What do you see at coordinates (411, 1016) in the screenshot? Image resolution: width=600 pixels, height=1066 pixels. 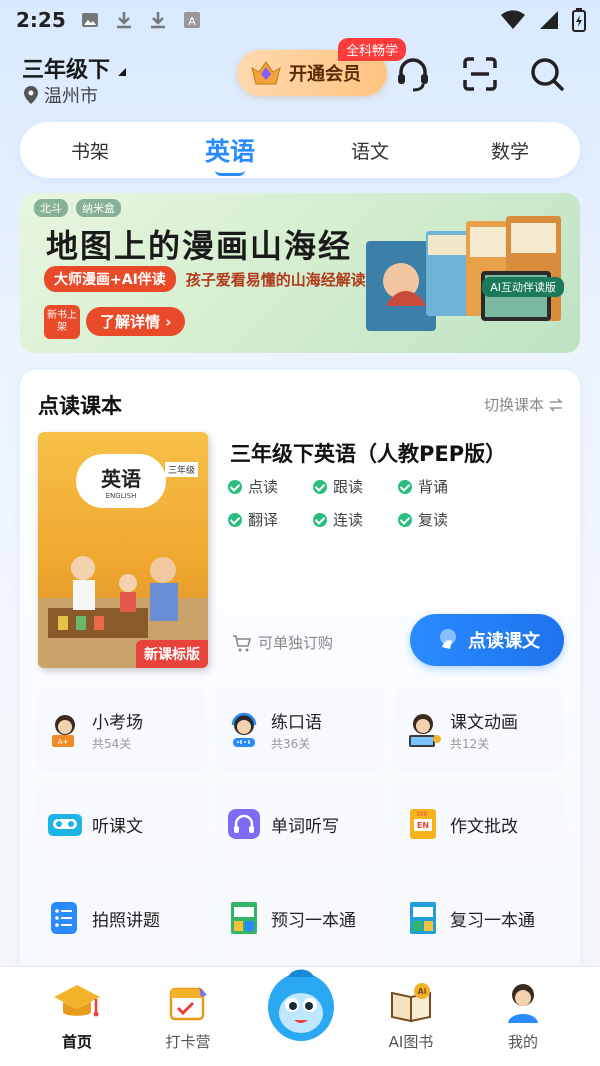 I see `nav-ai-books: Ai AI图书` at bounding box center [411, 1016].